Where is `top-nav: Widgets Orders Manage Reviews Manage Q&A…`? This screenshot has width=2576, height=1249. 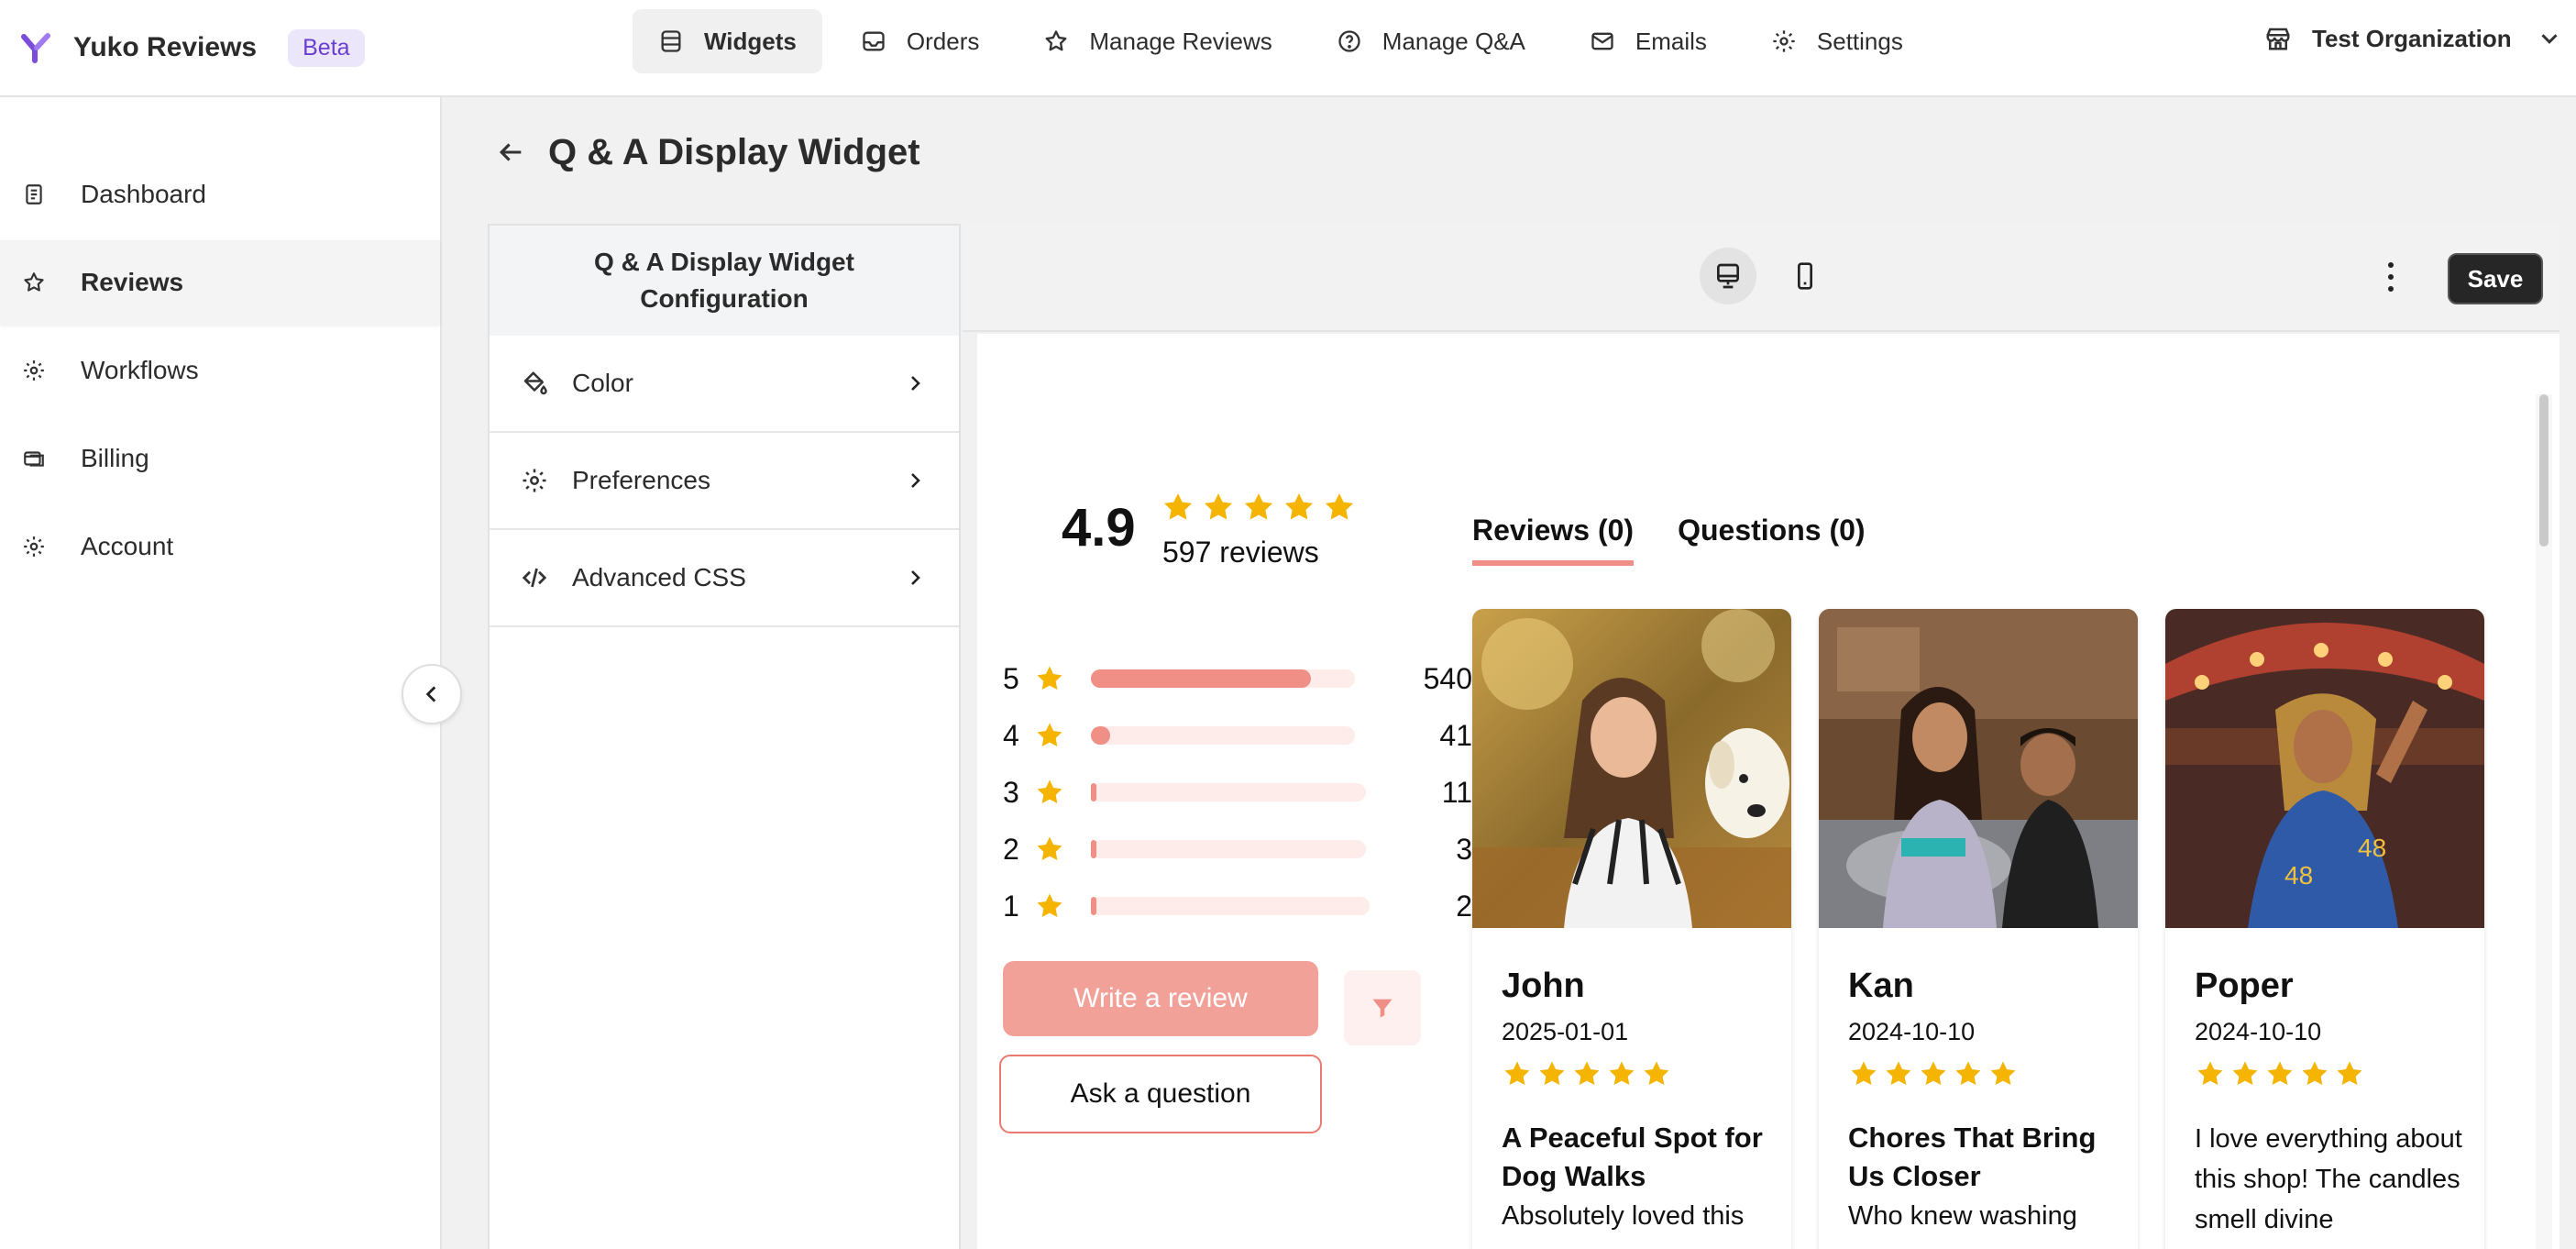
top-nav: Widgets Orders Manage Reviews Manage Q&A… is located at coordinates (1287, 41).